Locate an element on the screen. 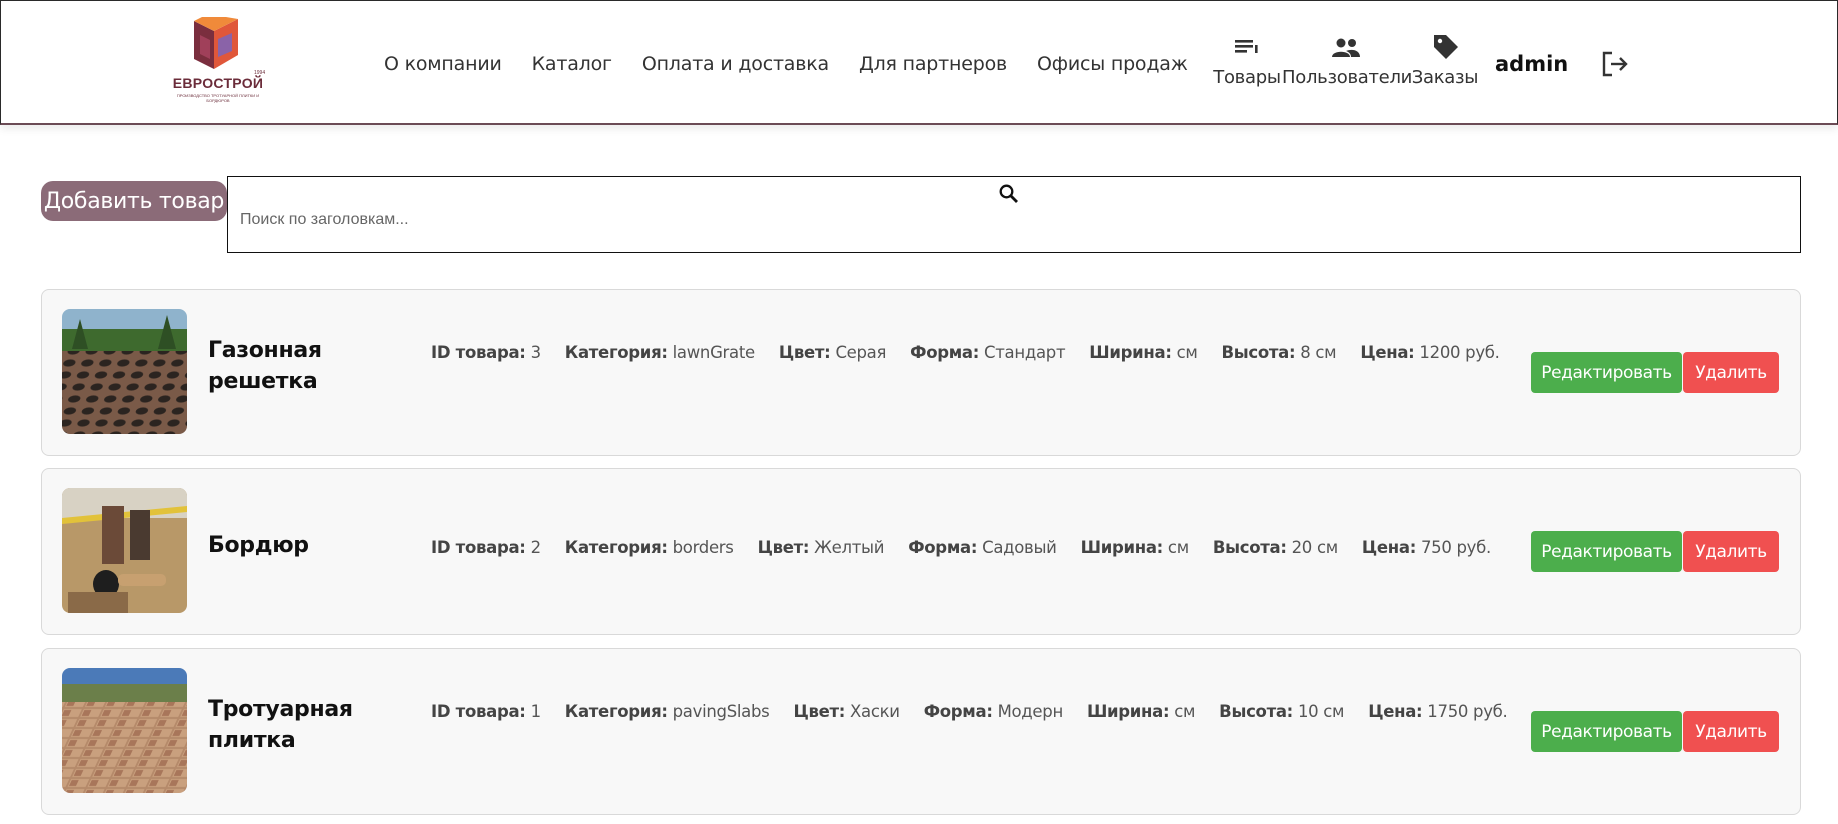 Image resolution: width=1838 pixels, height=824 pixels. eurostroy-logo-icon is located at coordinates (216, 43).